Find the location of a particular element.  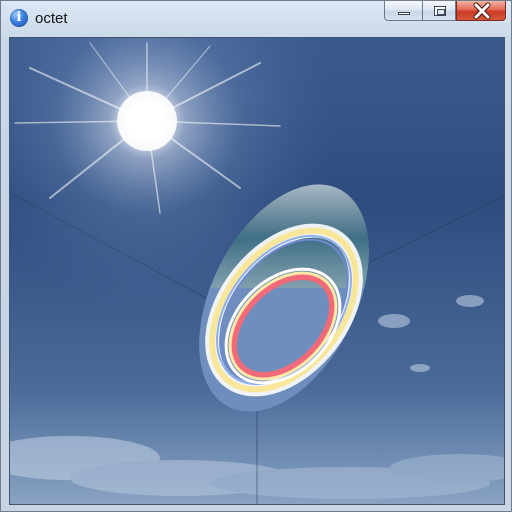

info-glyph: i is located at coordinates (19, 17).